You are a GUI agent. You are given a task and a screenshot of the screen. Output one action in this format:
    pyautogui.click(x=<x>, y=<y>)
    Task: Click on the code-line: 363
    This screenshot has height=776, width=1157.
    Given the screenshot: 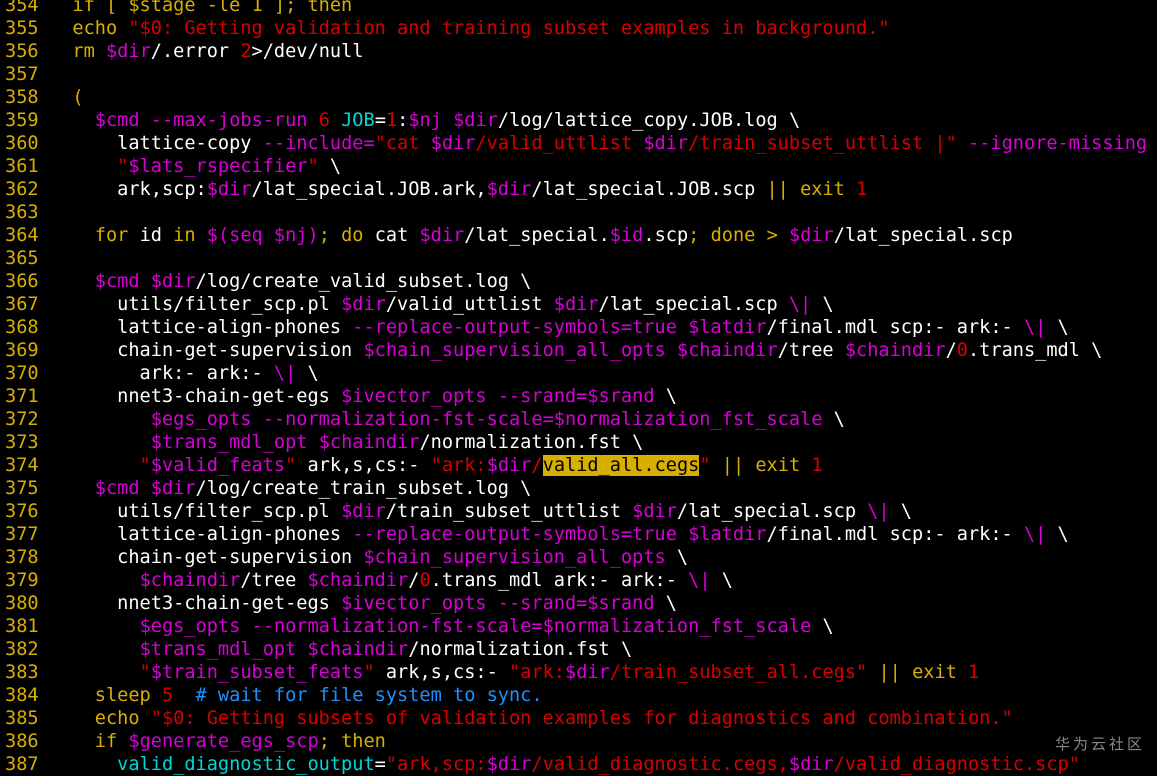 What is the action you would take?
    pyautogui.click(x=578, y=212)
    